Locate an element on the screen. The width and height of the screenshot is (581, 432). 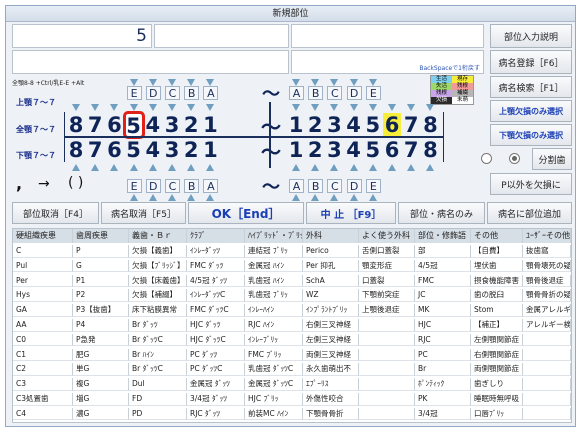
grid-cell: G is located at coordinates (101, 266).